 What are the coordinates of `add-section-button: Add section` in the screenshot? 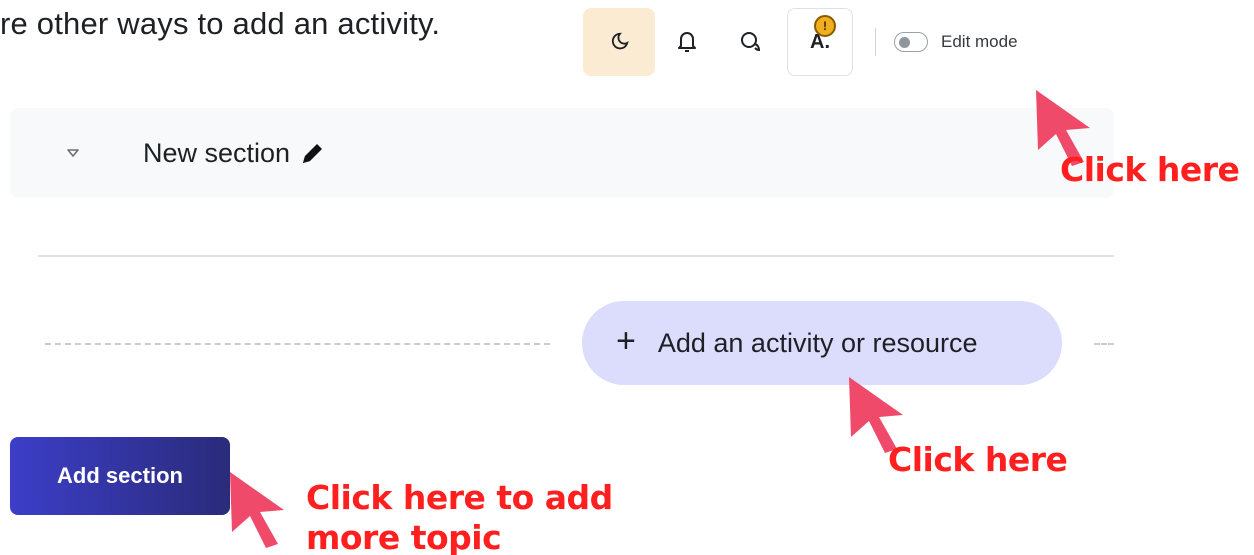 It's located at (120, 476).